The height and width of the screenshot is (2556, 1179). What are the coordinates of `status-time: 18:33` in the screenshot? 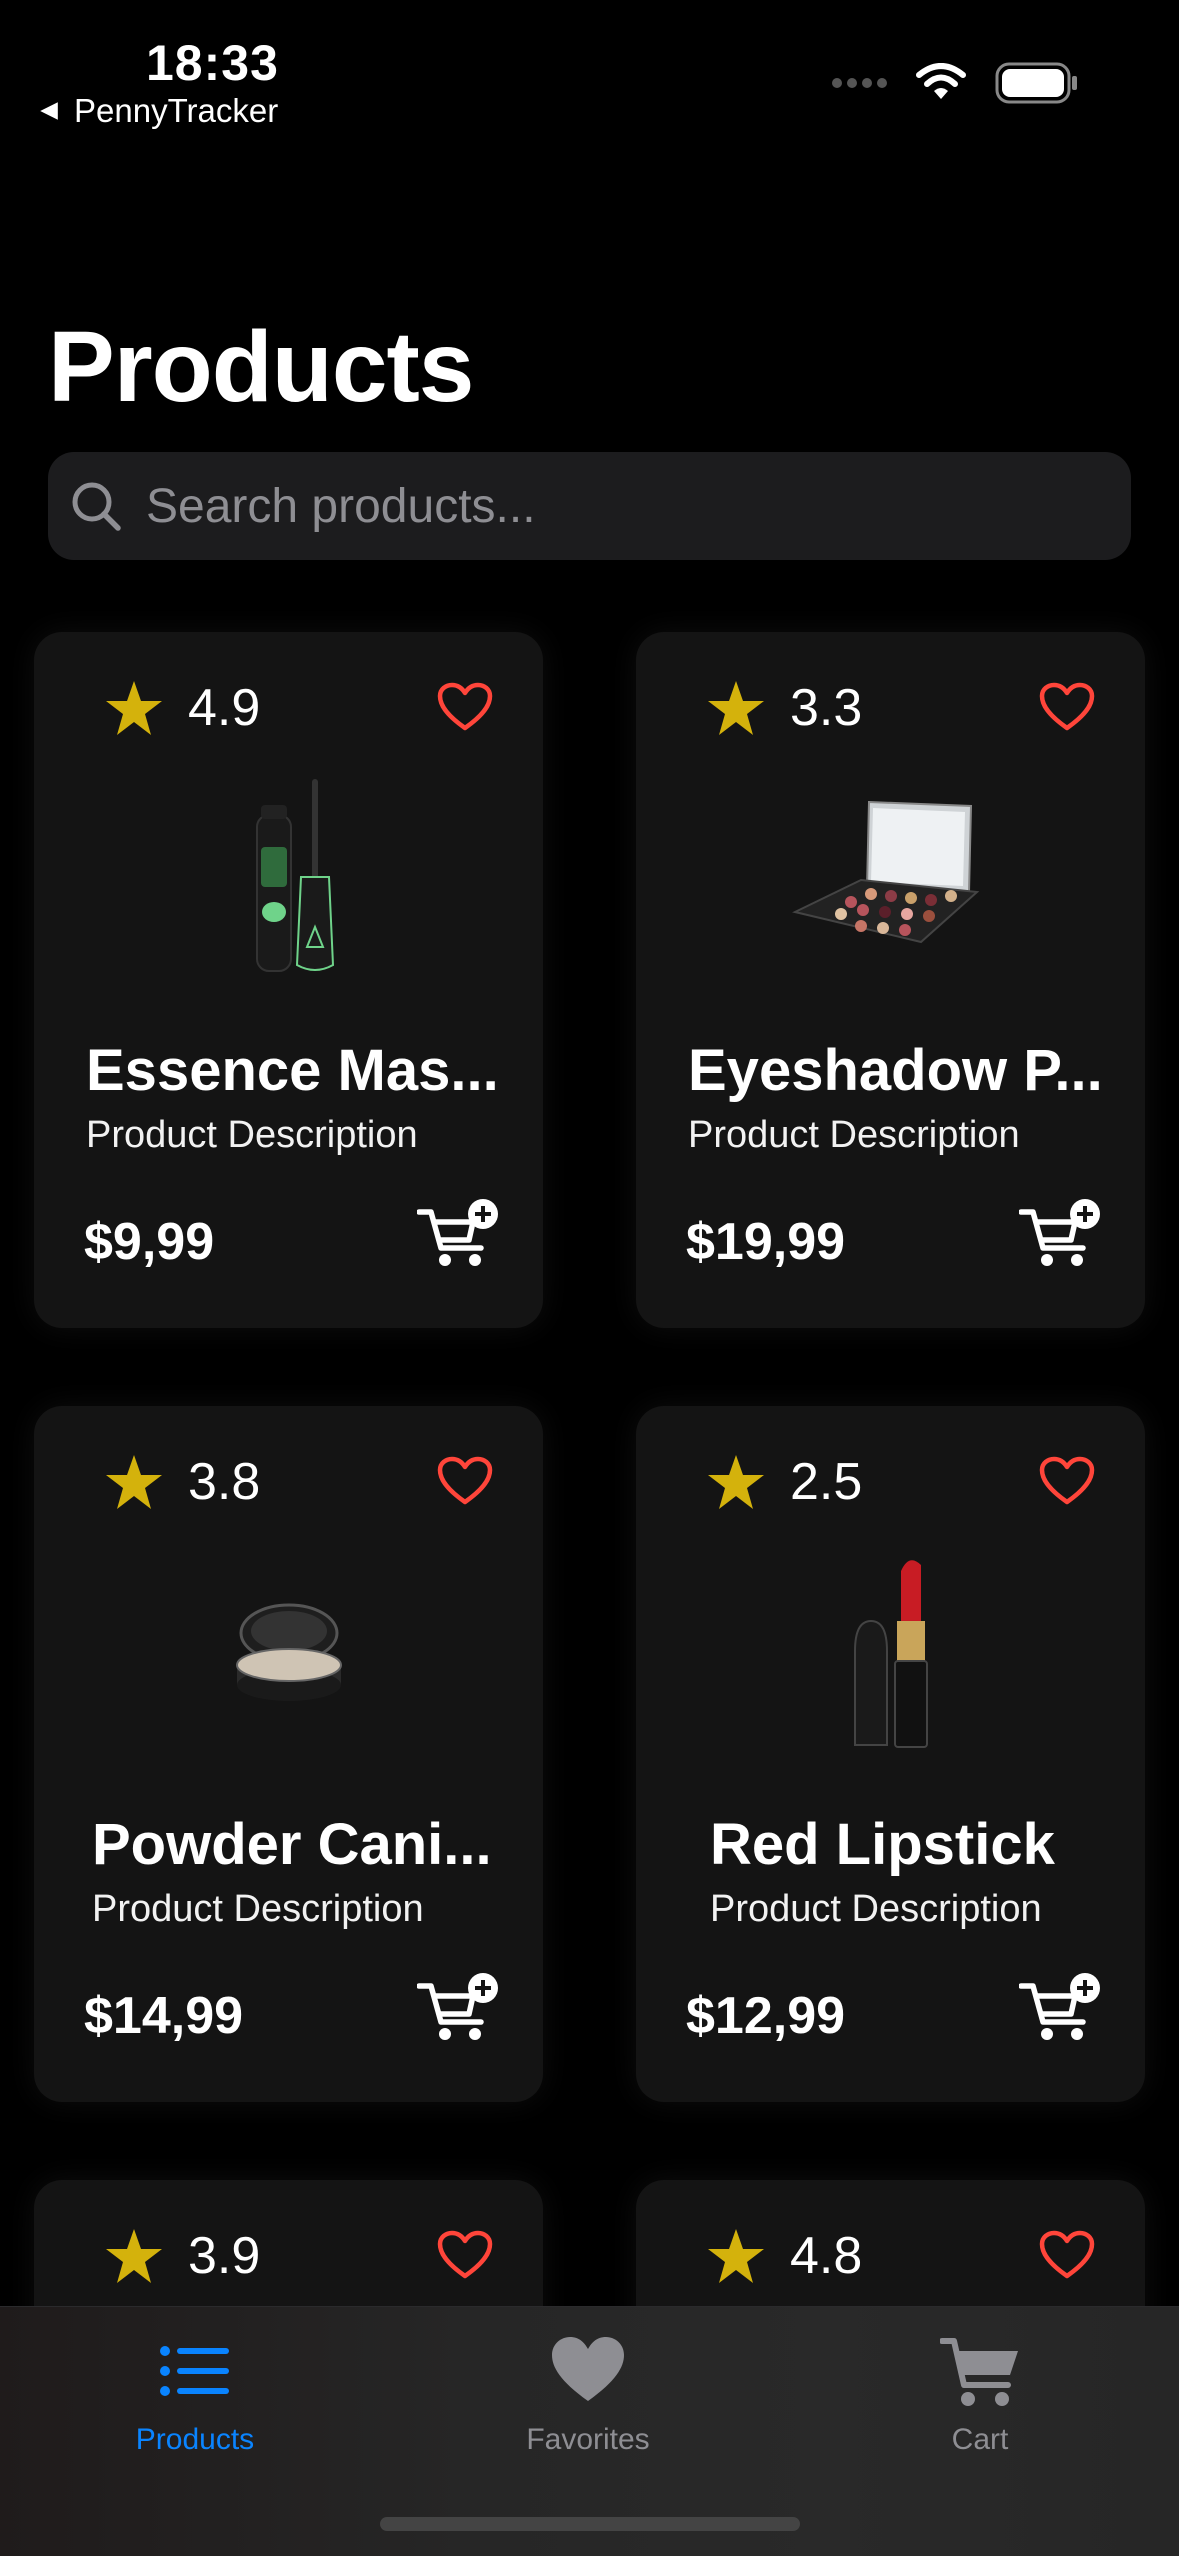 It's located at (212, 63).